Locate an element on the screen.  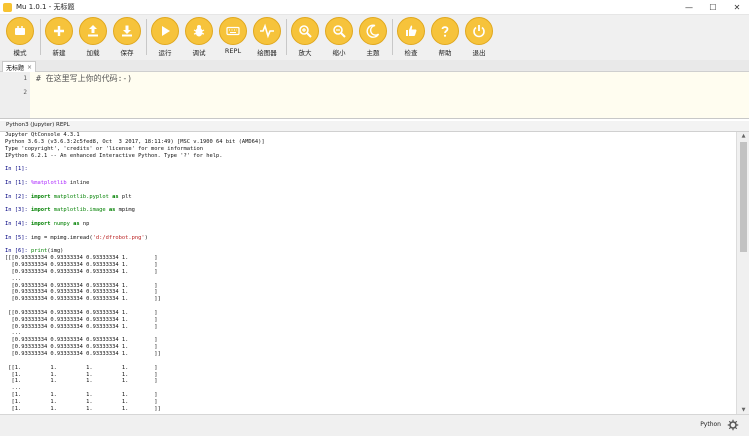
upload-icon is located at coordinates (93, 31).